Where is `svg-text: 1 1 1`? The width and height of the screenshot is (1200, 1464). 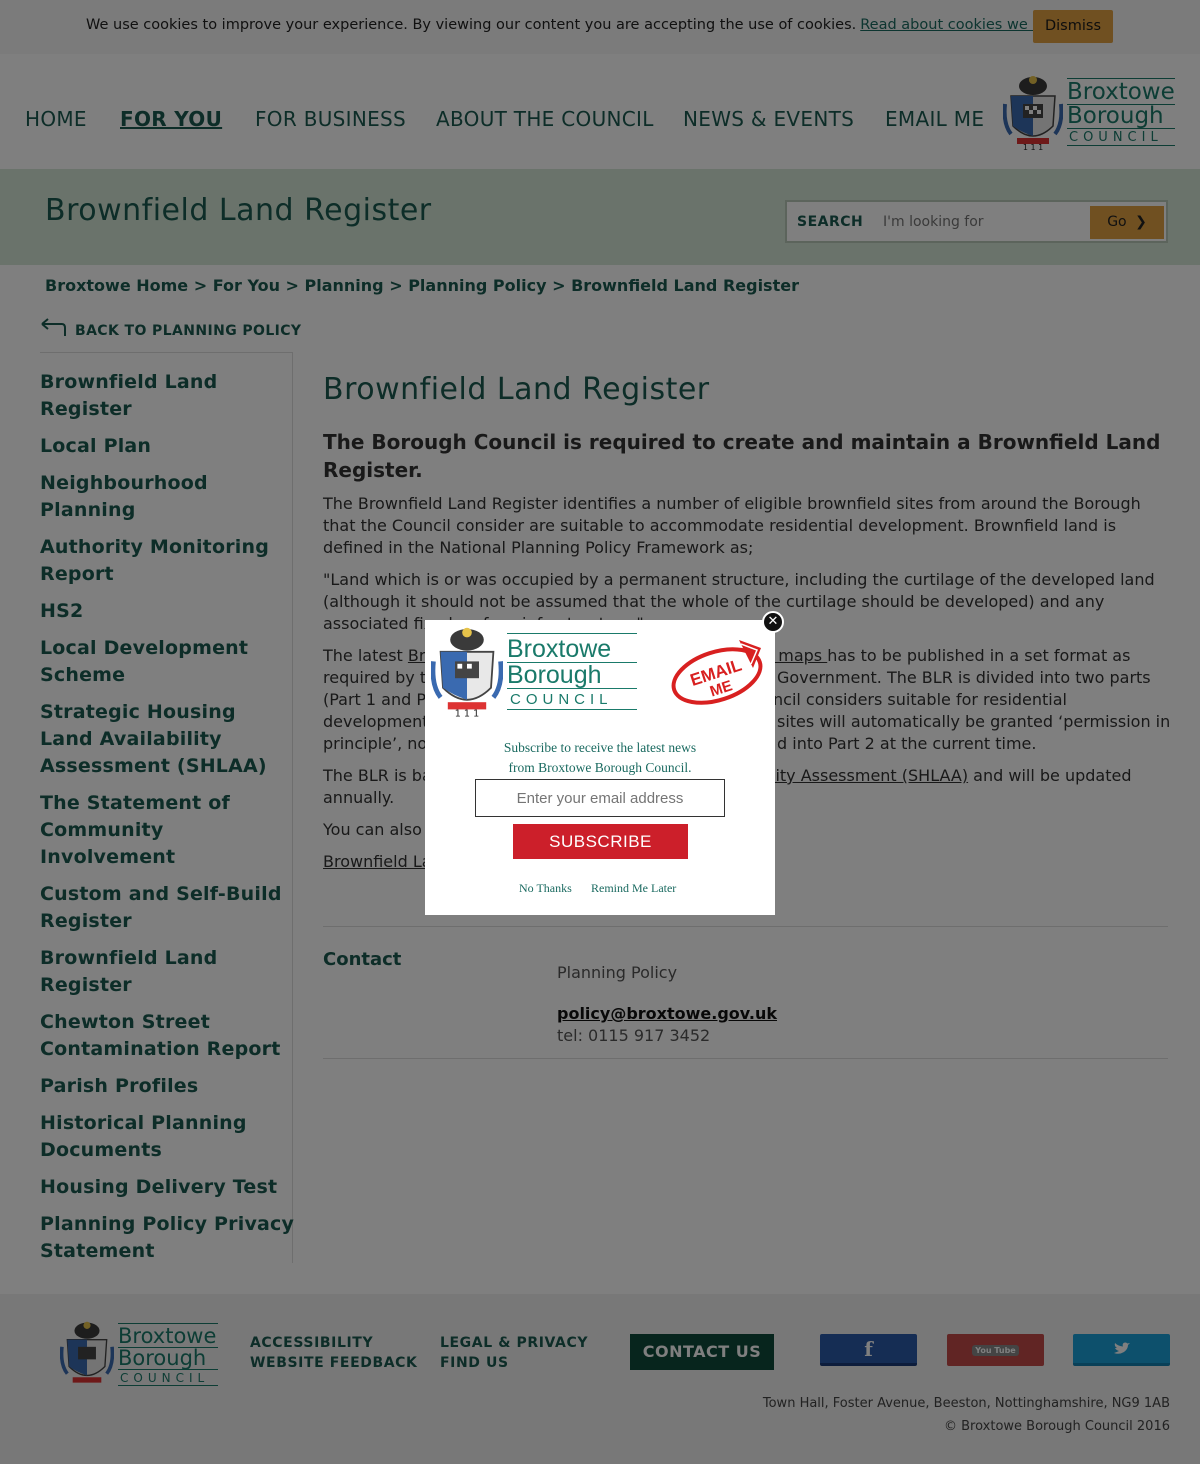 svg-text: 1 1 1 is located at coordinates (467, 713).